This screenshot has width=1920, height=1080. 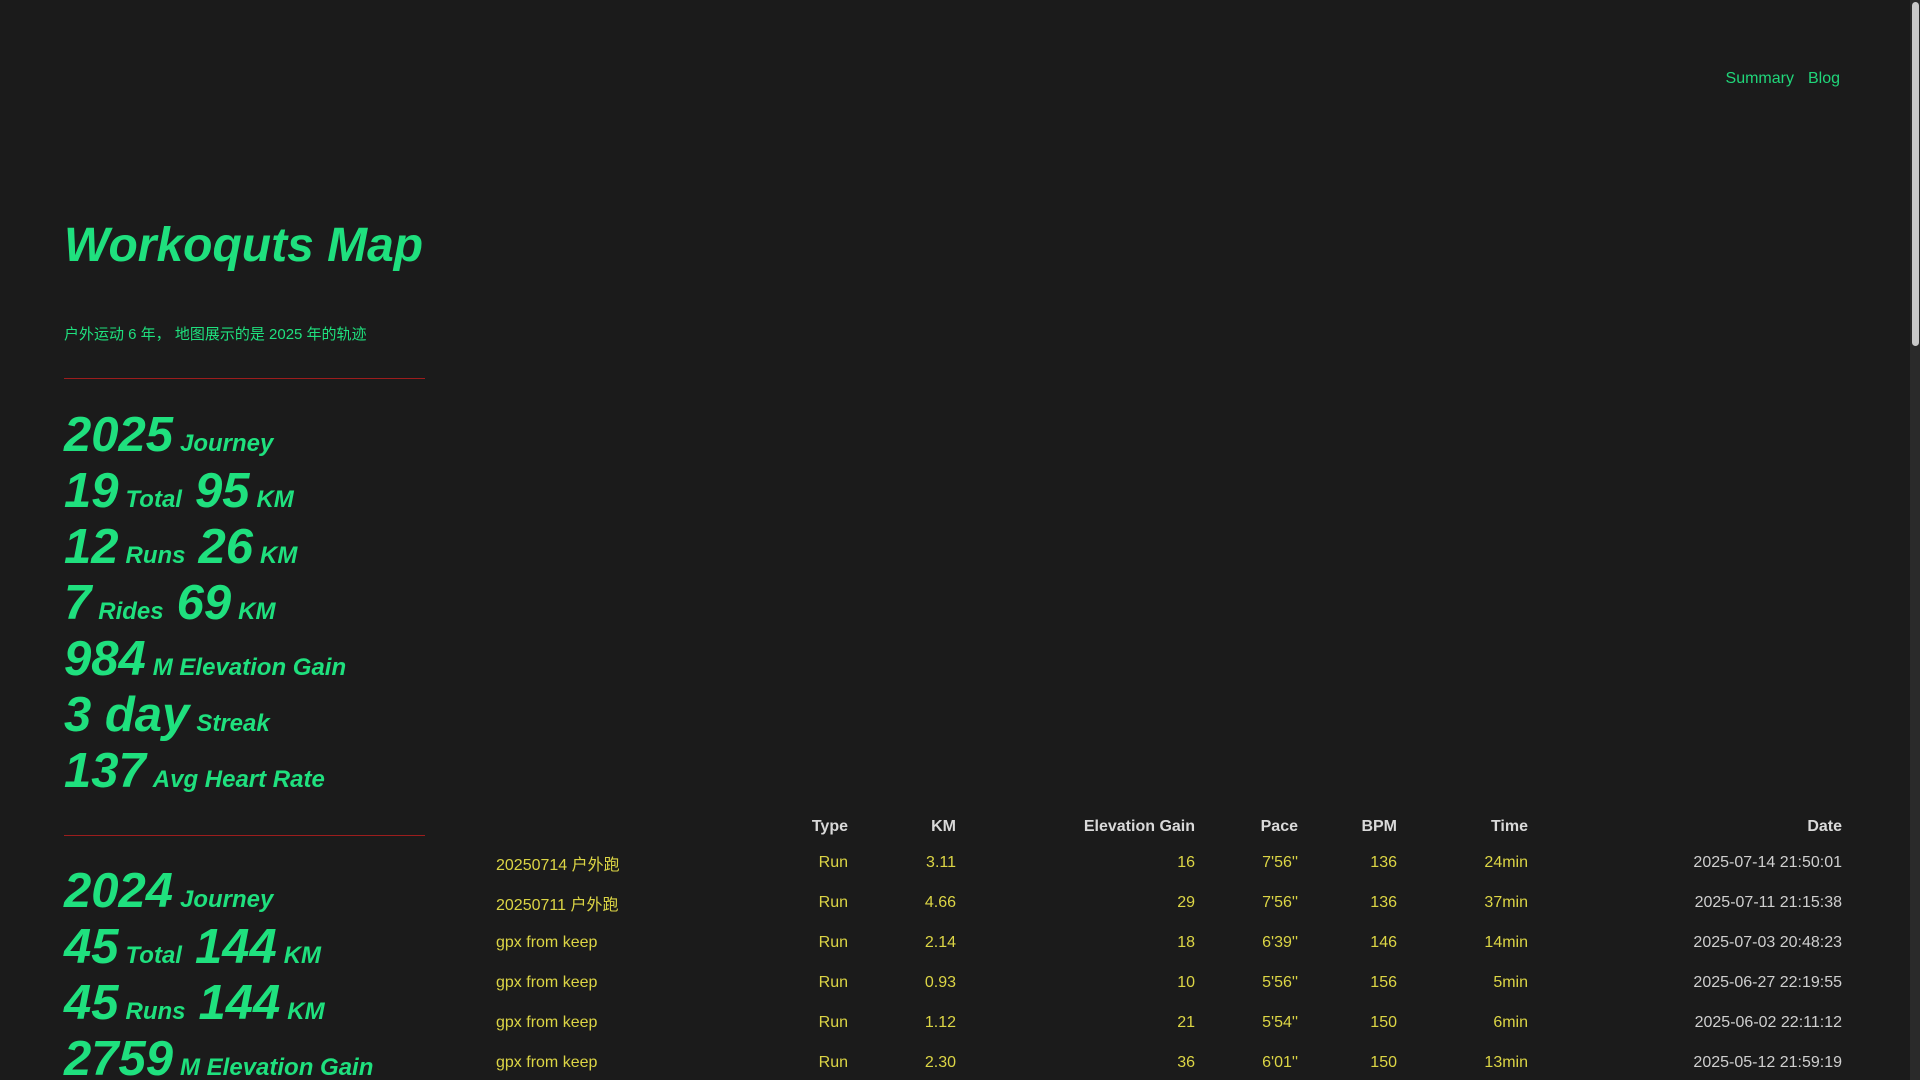 What do you see at coordinates (940, 902) in the screenshot?
I see `cell-km: 4.66` at bounding box center [940, 902].